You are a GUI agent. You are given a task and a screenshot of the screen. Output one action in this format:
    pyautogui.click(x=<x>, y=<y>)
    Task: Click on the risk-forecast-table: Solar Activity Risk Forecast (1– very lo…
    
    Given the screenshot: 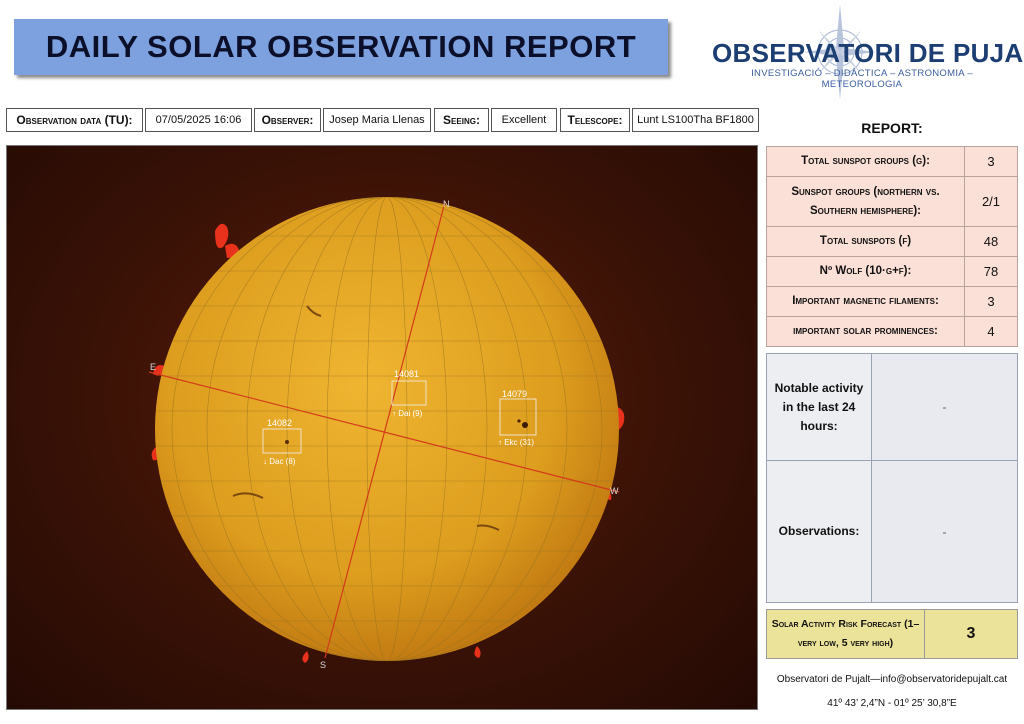 What is the action you would take?
    pyautogui.click(x=892, y=634)
    